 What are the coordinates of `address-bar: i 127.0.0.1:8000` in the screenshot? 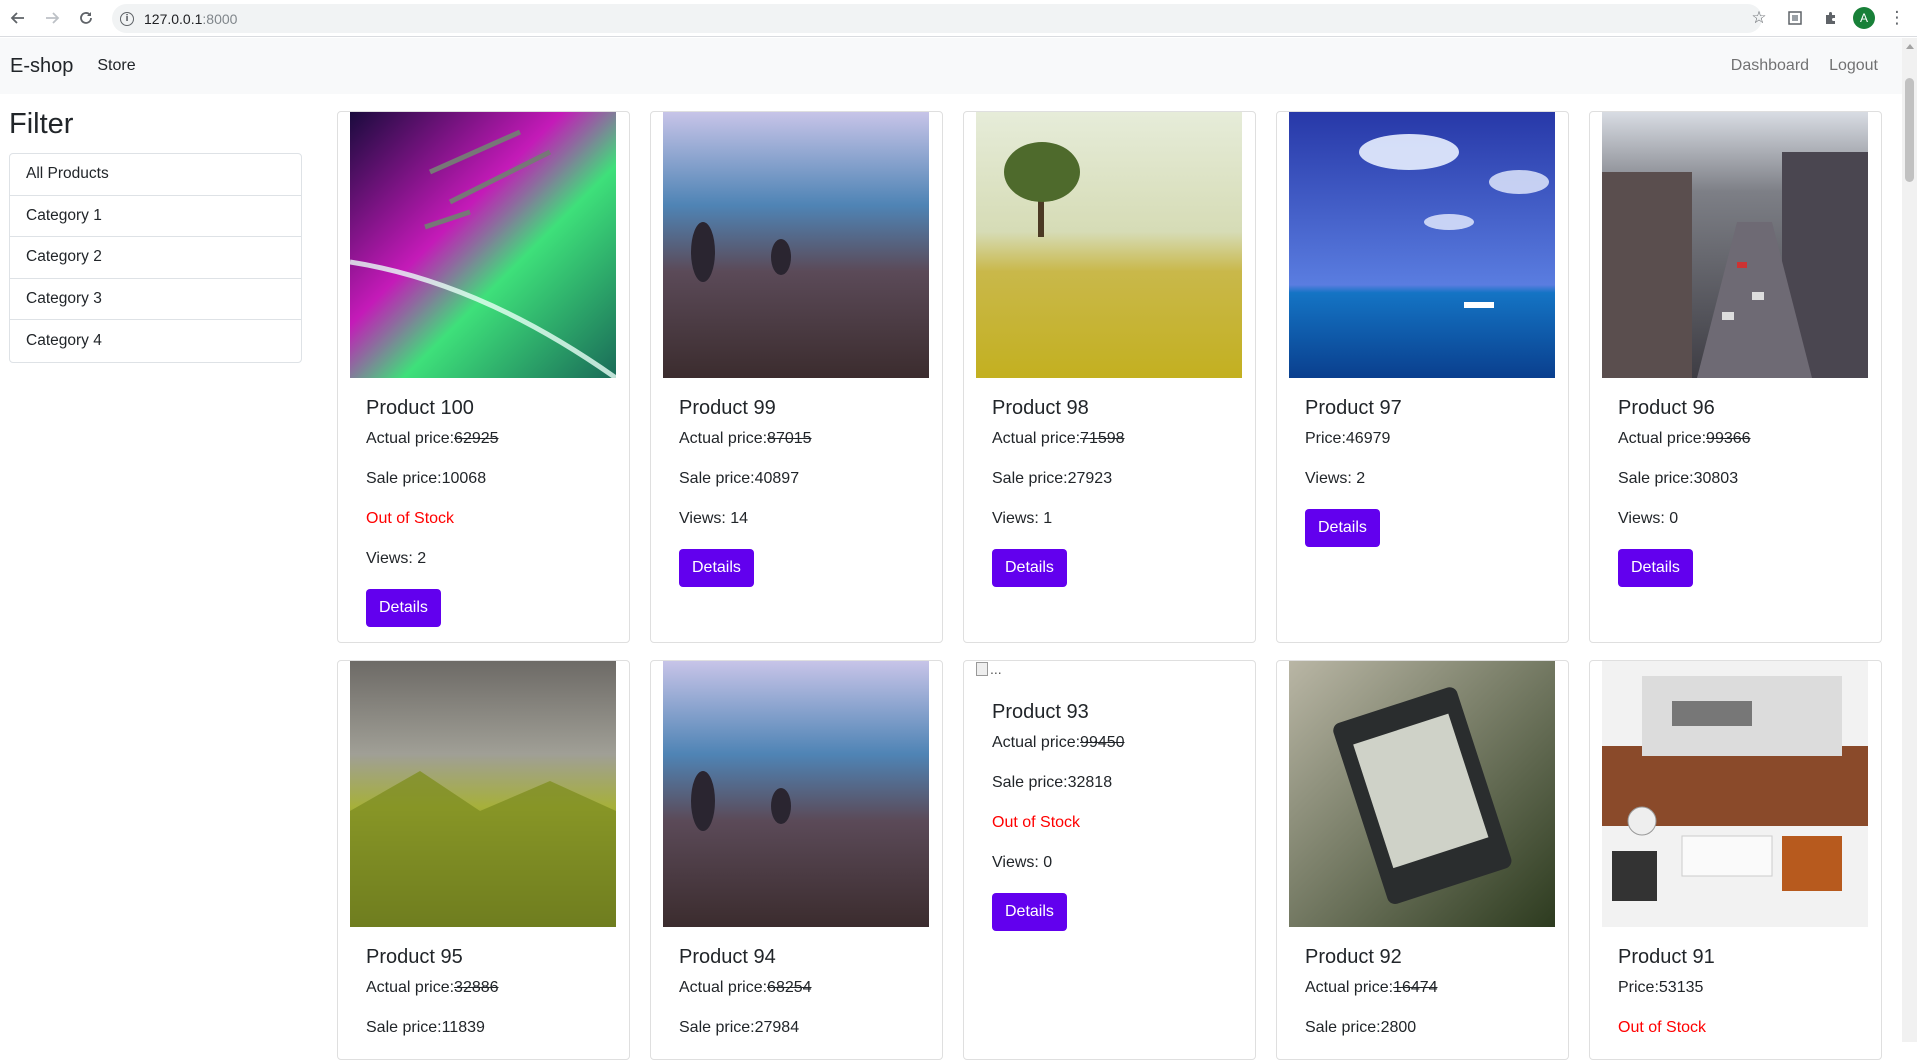 It's located at (937, 18).